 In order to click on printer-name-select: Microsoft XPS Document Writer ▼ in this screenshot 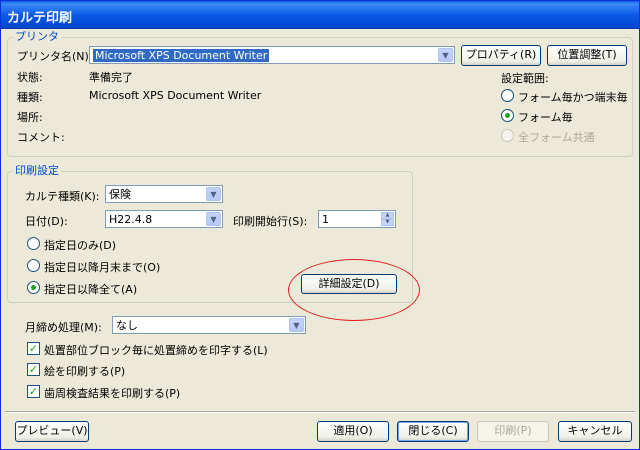, I will do `click(272, 55)`.